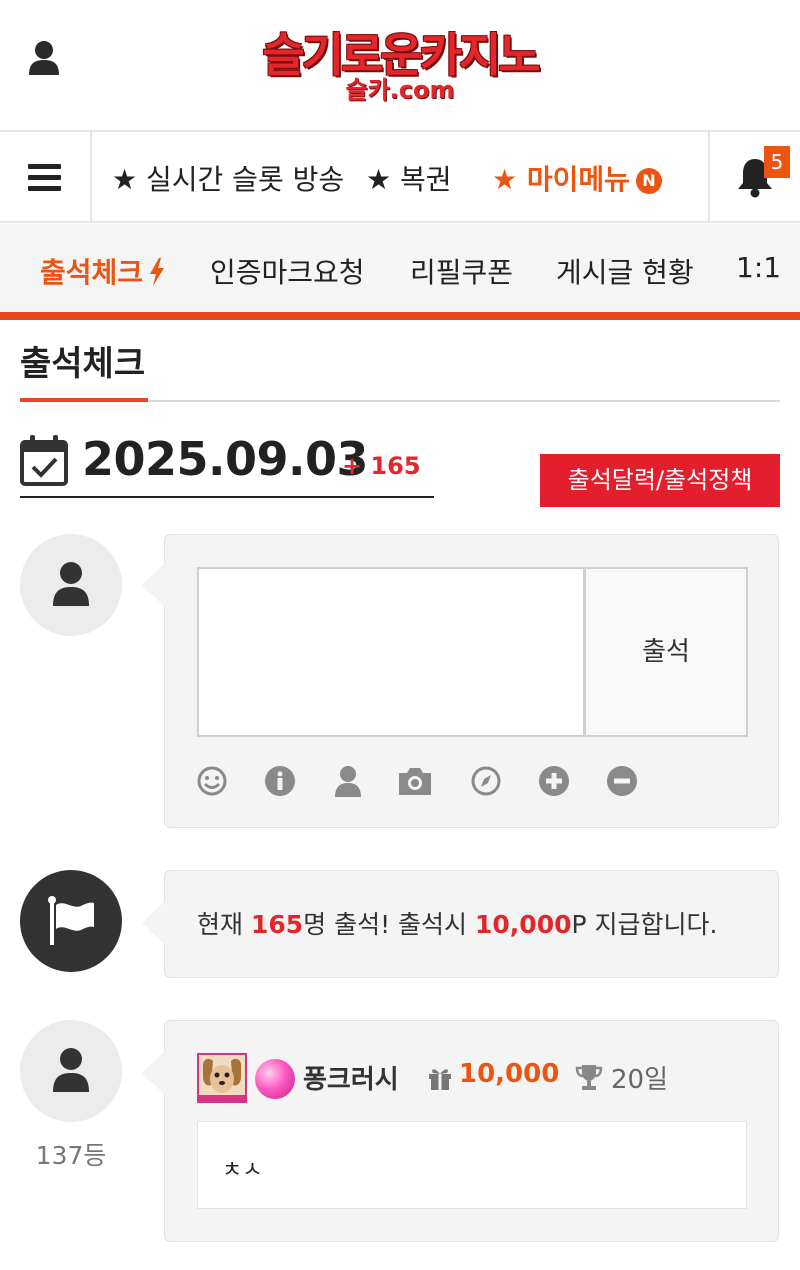 The image size is (800, 1270). What do you see at coordinates (523, 924) in the screenshot?
I see `reward-points: 10,000` at bounding box center [523, 924].